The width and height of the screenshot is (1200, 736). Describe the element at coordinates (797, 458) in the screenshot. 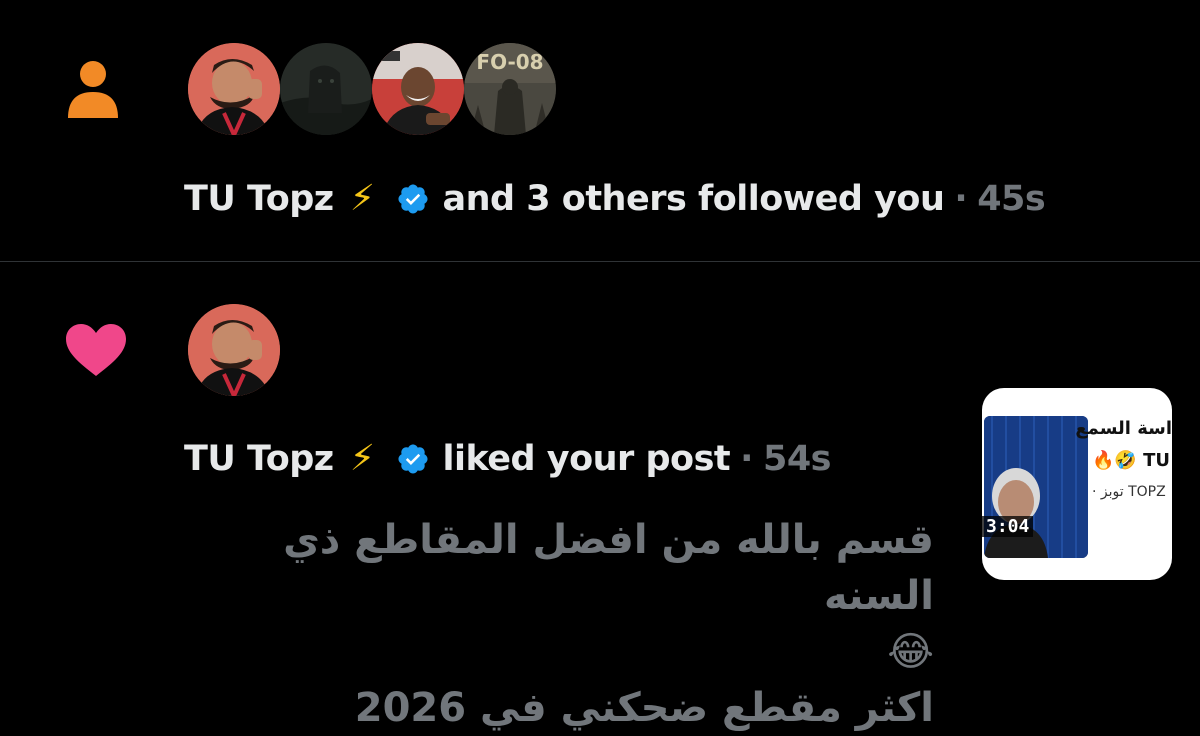

I see `timestamp: 54s` at that location.